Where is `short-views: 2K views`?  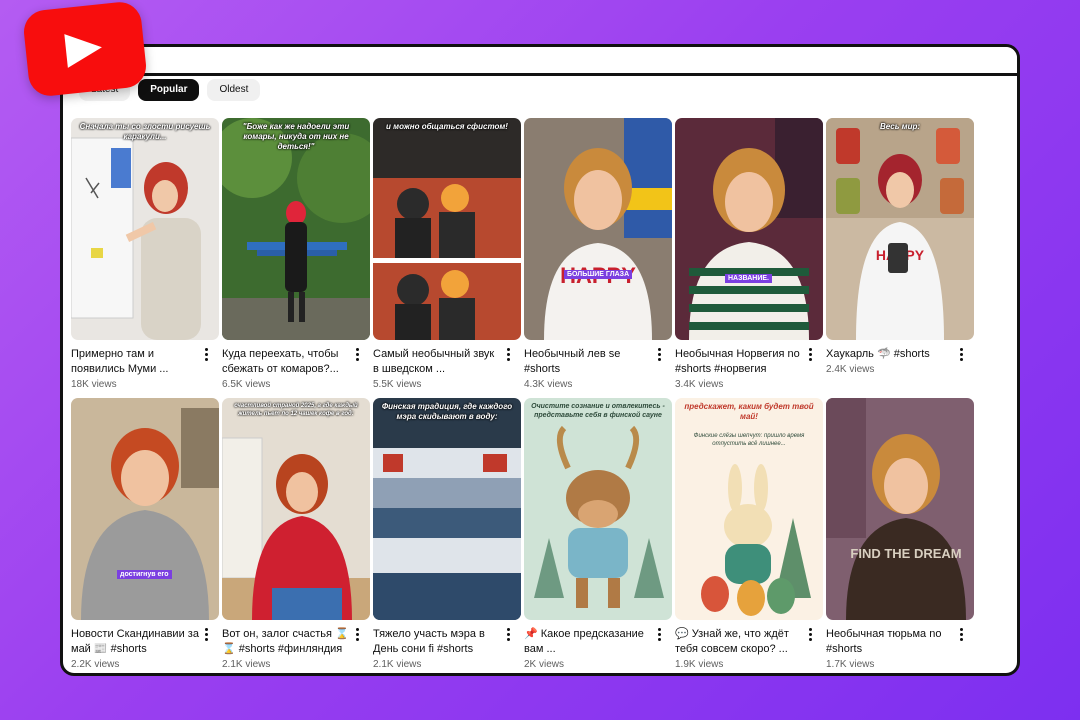 short-views: 2K views is located at coordinates (544, 664).